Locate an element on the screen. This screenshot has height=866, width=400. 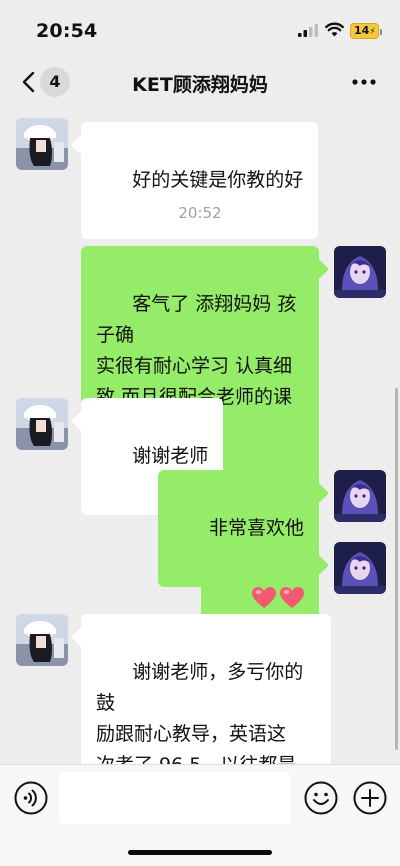
more-icon is located at coordinates (364, 82).